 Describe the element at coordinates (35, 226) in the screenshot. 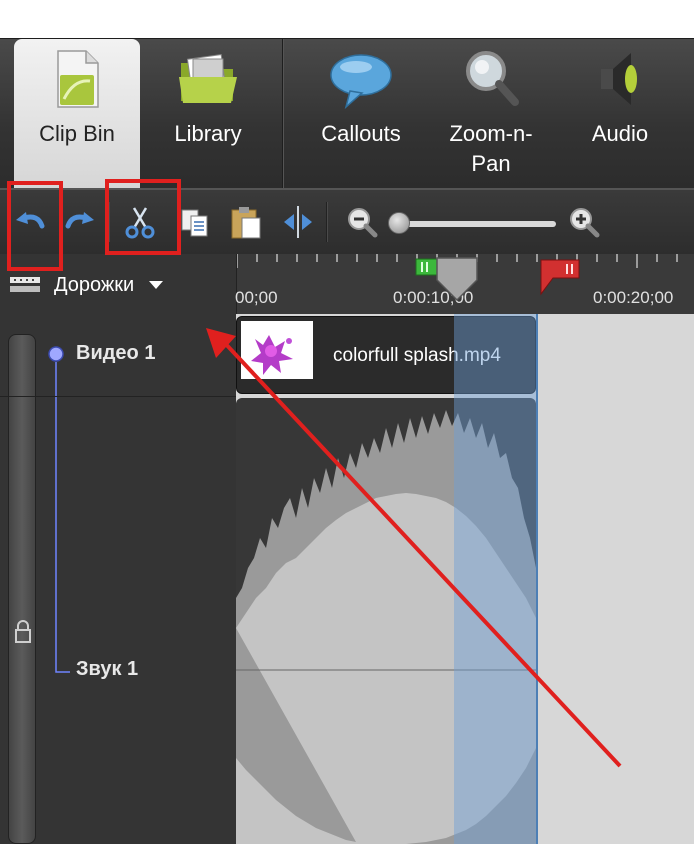

I see `undo-highlight-box` at that location.